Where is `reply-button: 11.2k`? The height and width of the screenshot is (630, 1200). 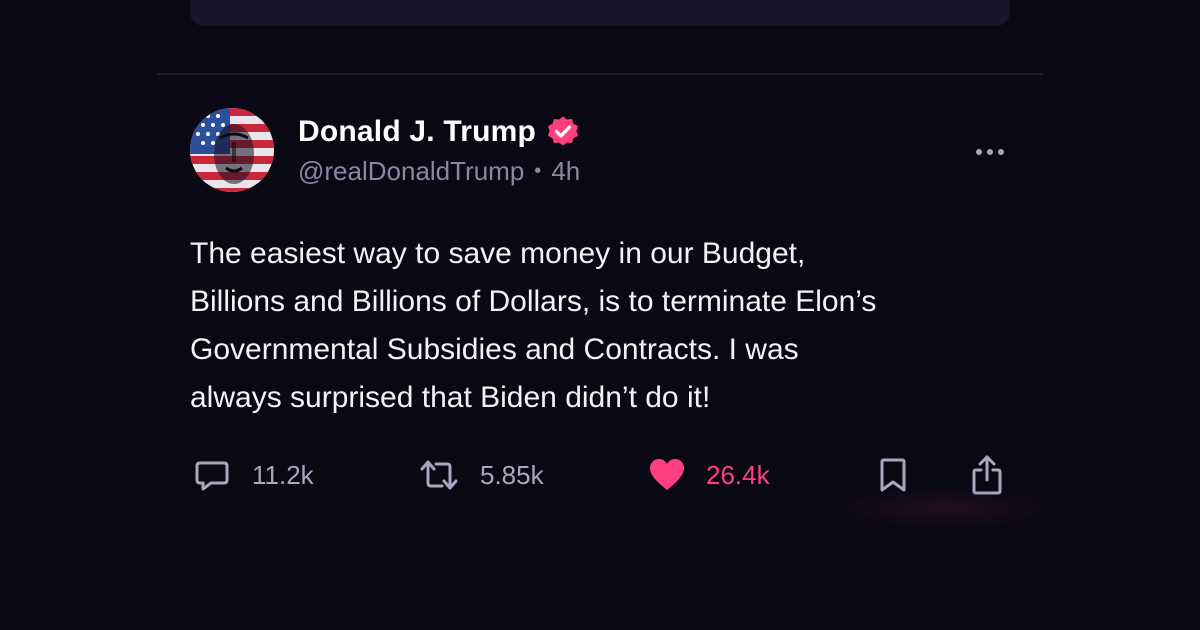 reply-button: 11.2k is located at coordinates (253, 475).